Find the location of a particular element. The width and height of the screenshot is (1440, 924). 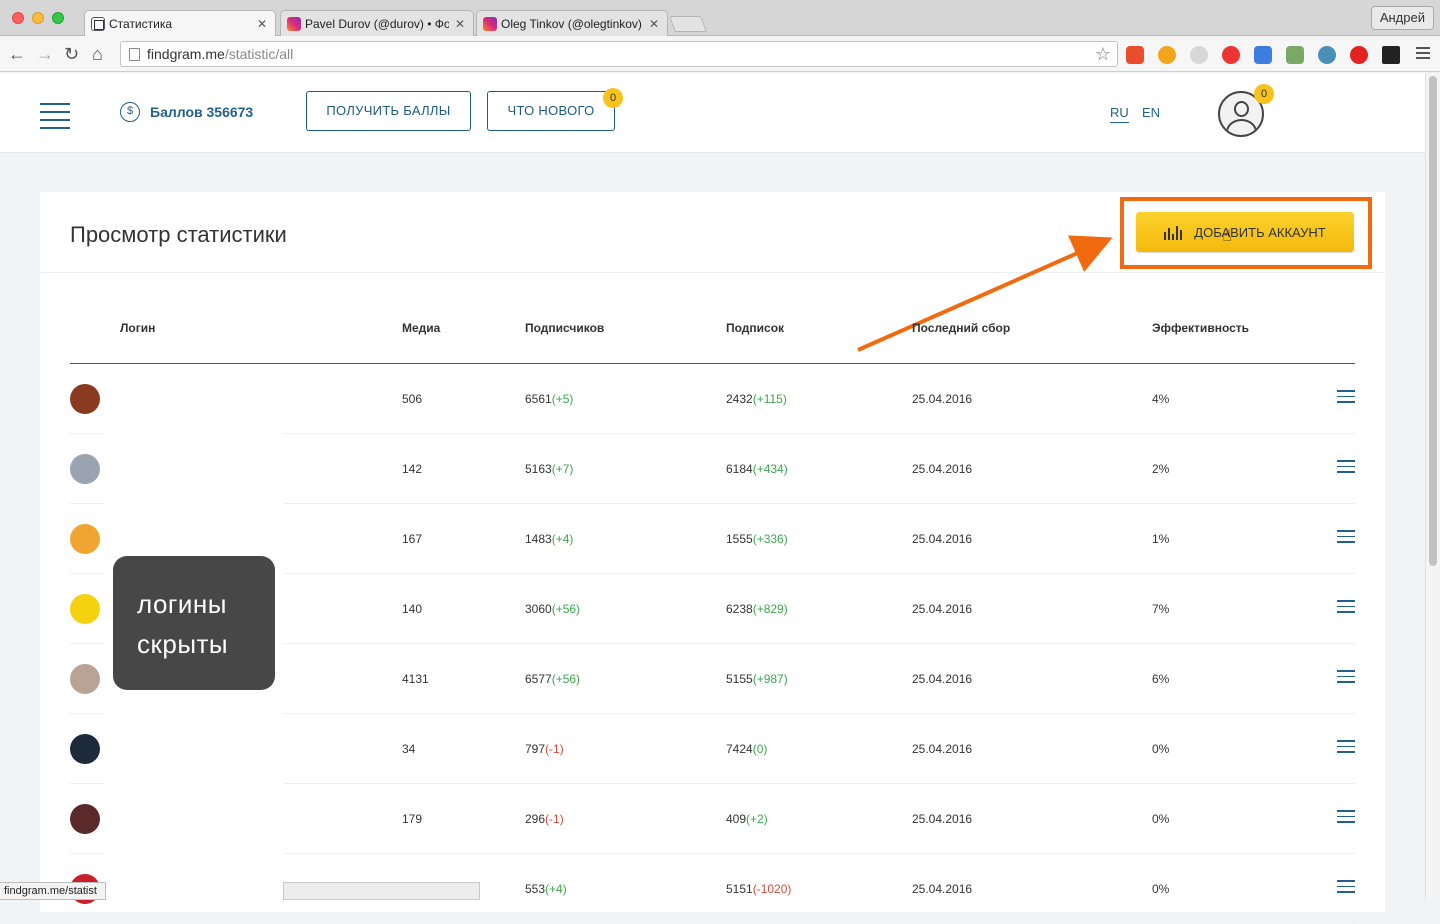

extension-green-icon is located at coordinates (1295, 55).